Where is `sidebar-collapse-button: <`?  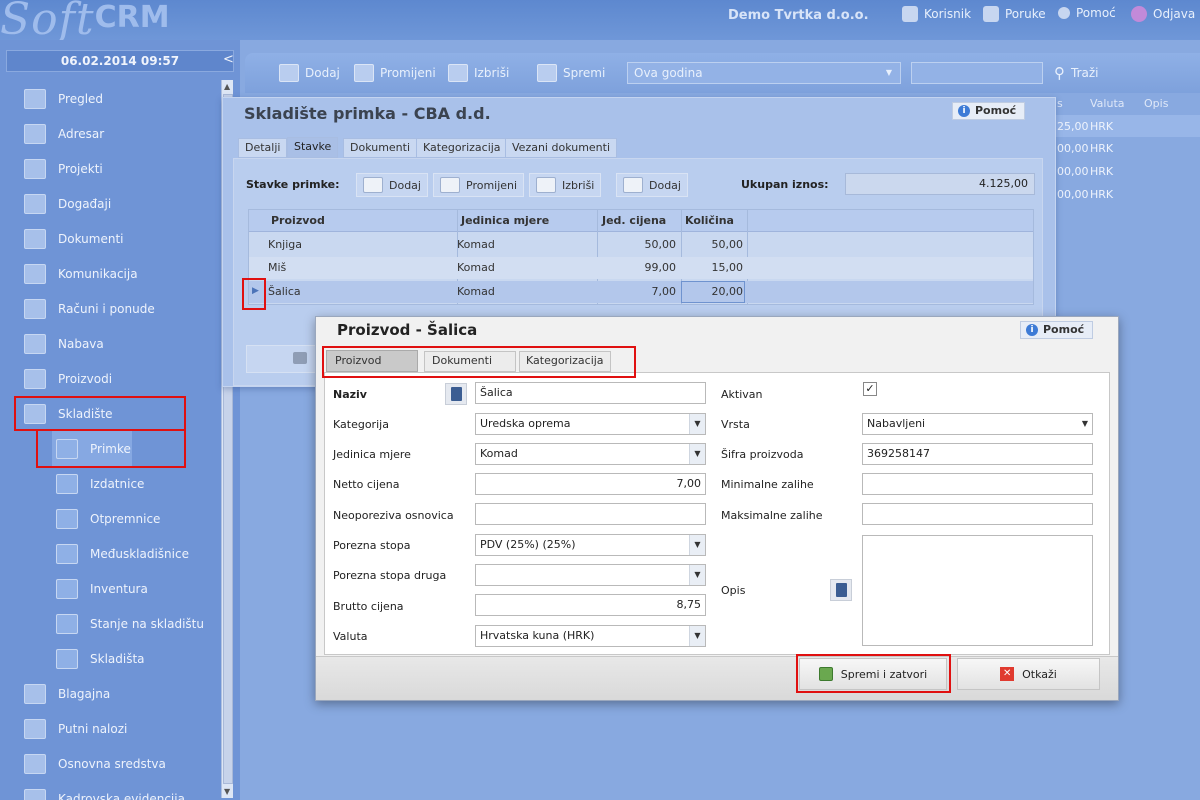
sidebar-collapse-button: < is located at coordinates (228, 59).